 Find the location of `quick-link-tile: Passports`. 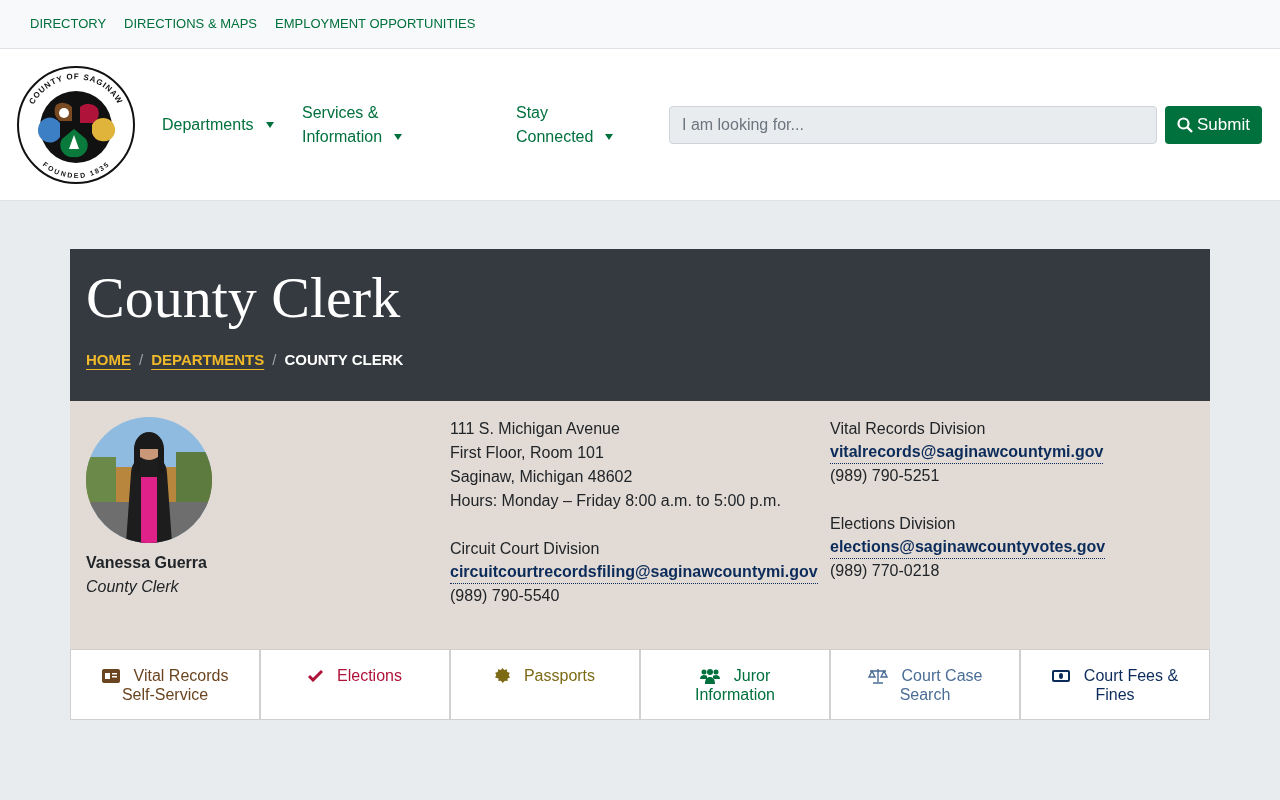

quick-link-tile: Passports is located at coordinates (545, 684).